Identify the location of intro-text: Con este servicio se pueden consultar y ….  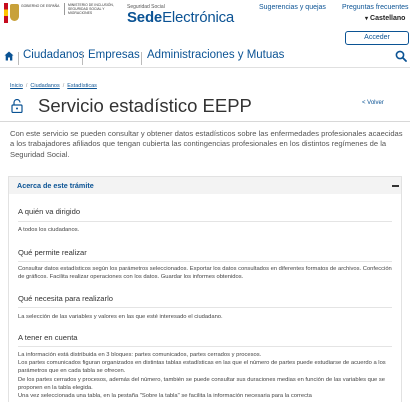
(206, 144).